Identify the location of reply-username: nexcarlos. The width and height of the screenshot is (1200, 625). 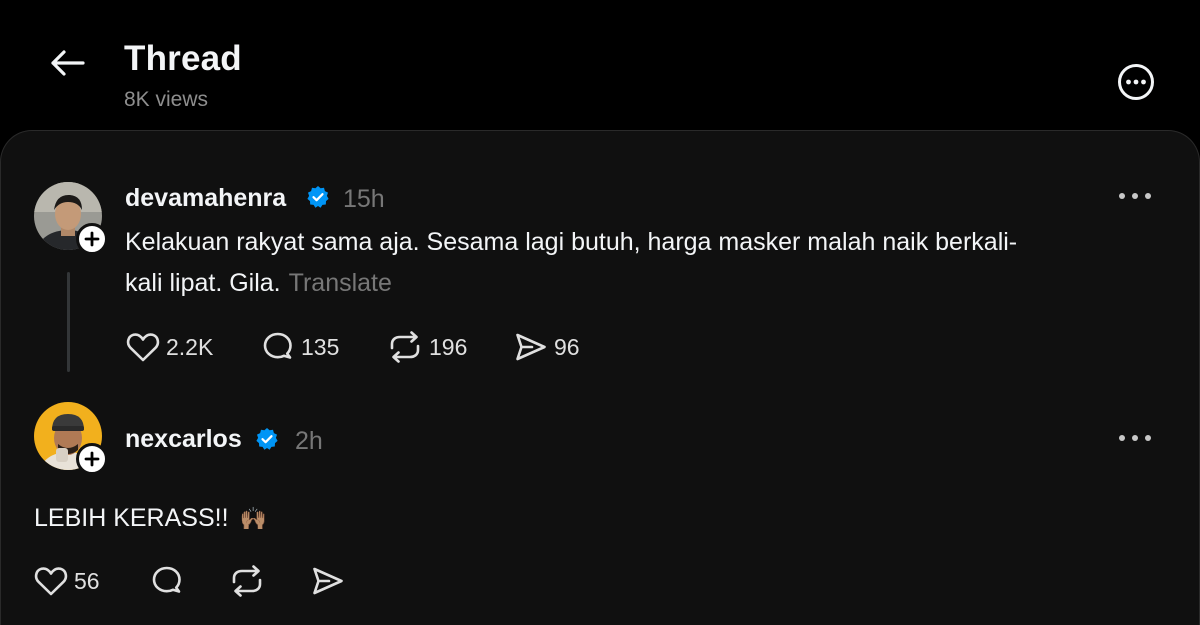
(183, 439).